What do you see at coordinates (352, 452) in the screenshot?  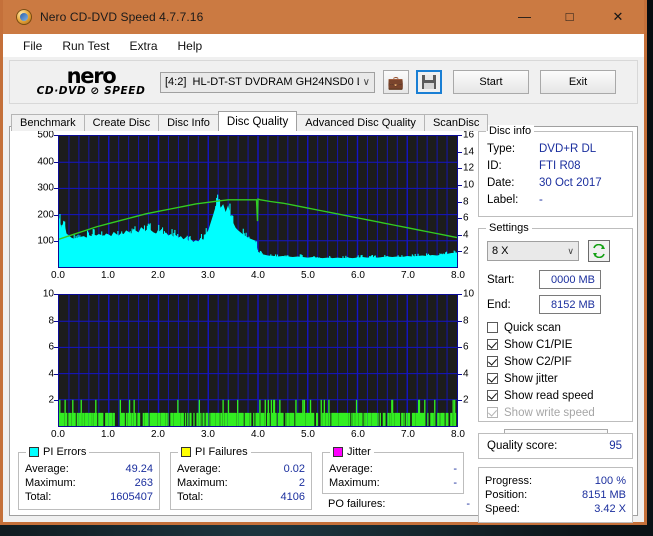 I see `jitter-stats-legend: Jitter` at bounding box center [352, 452].